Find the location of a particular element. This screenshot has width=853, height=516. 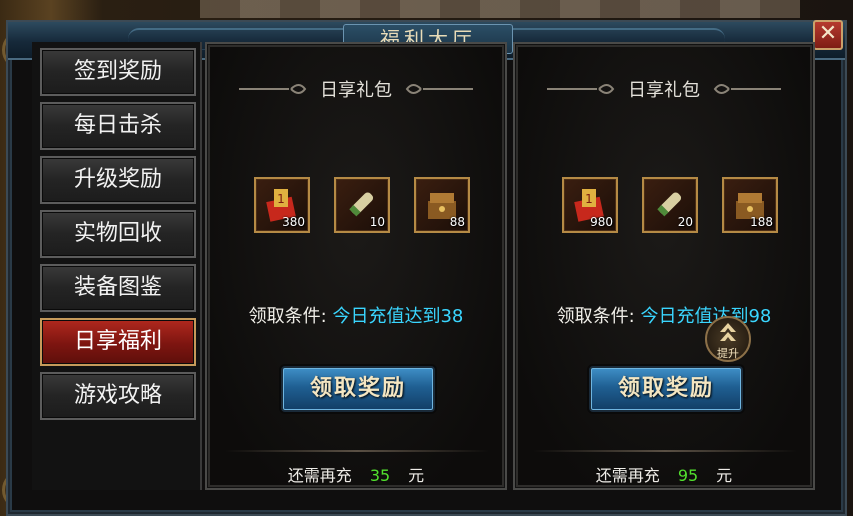

condition-value: 今日充值达到98 is located at coordinates (706, 316).